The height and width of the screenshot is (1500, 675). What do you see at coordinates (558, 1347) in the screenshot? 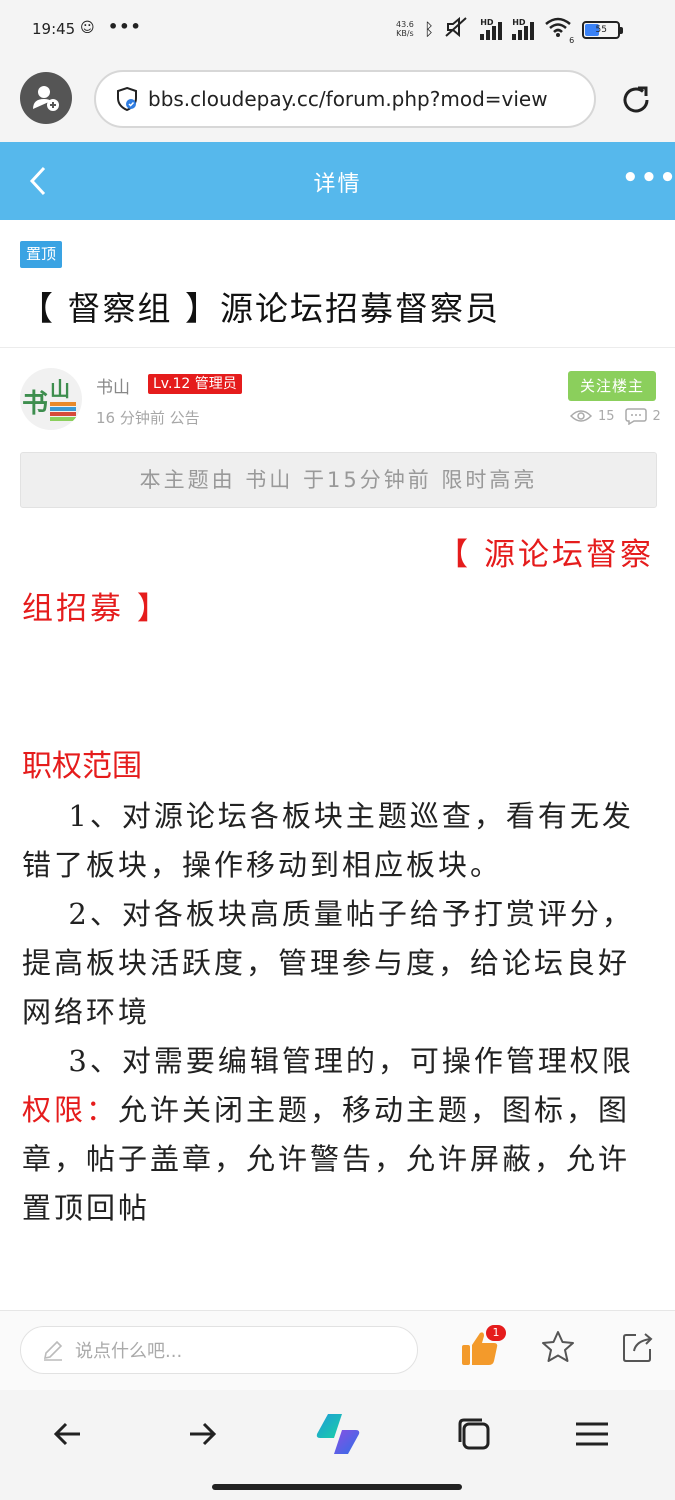
I see `favorite-star-icon` at bounding box center [558, 1347].